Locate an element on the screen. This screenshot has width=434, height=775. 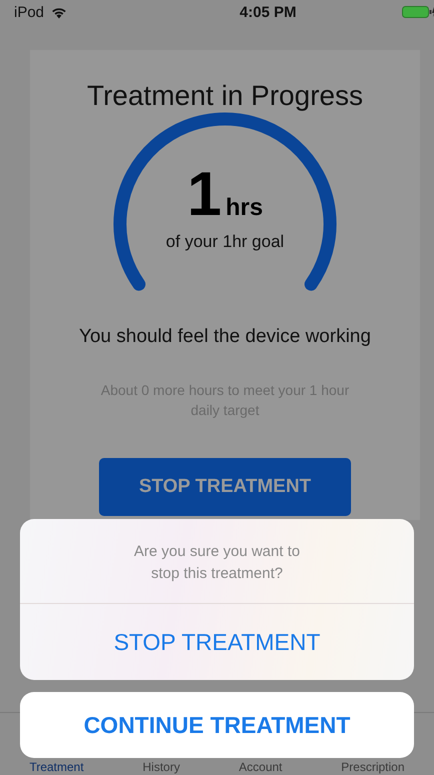
clock-time: 4:05 PM is located at coordinates (268, 12).